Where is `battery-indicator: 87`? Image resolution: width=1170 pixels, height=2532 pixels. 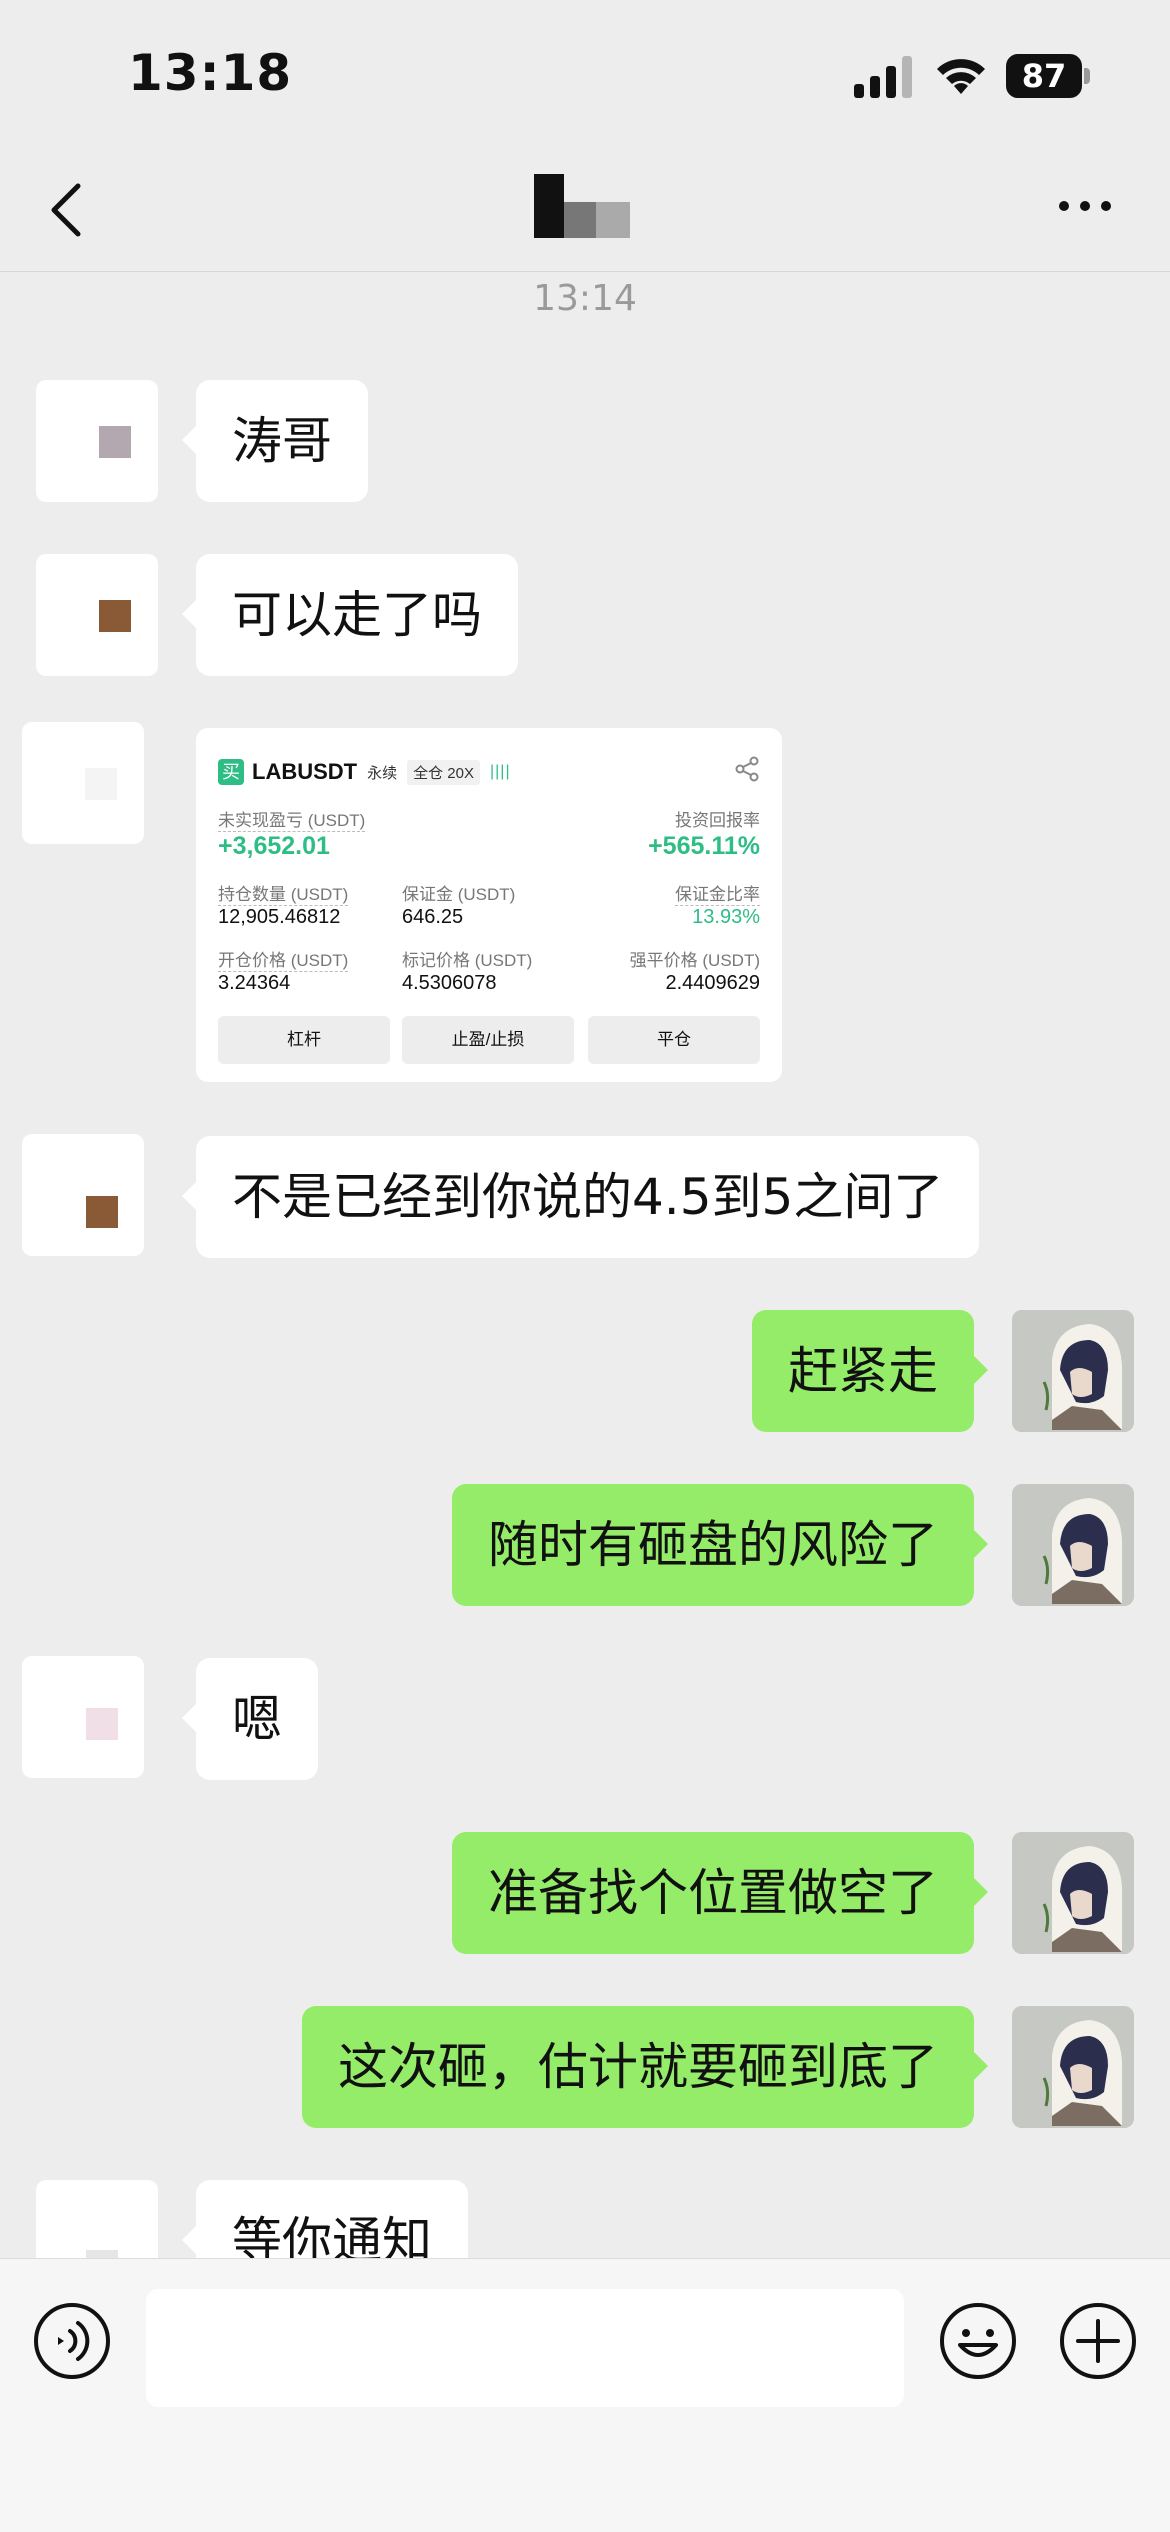
battery-indicator: 87 is located at coordinates (1048, 76).